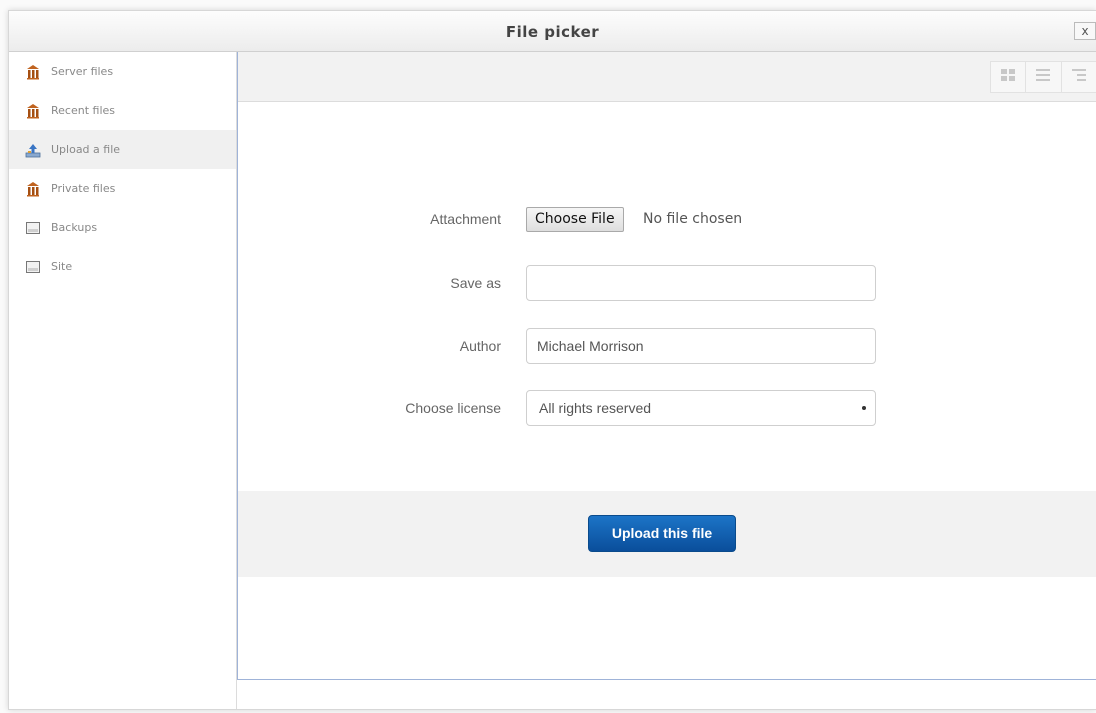  I want to click on sidebar-item-backups: Backups, so click(122, 227).